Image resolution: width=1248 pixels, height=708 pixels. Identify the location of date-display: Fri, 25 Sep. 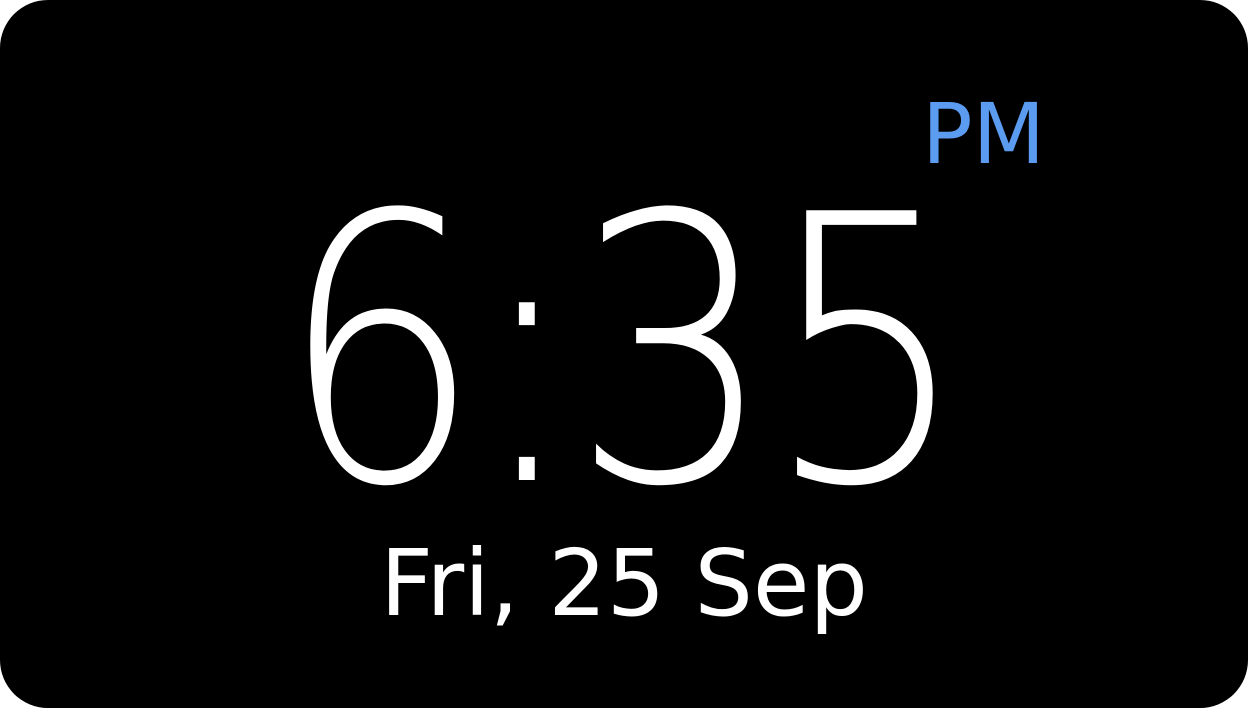
(624, 583).